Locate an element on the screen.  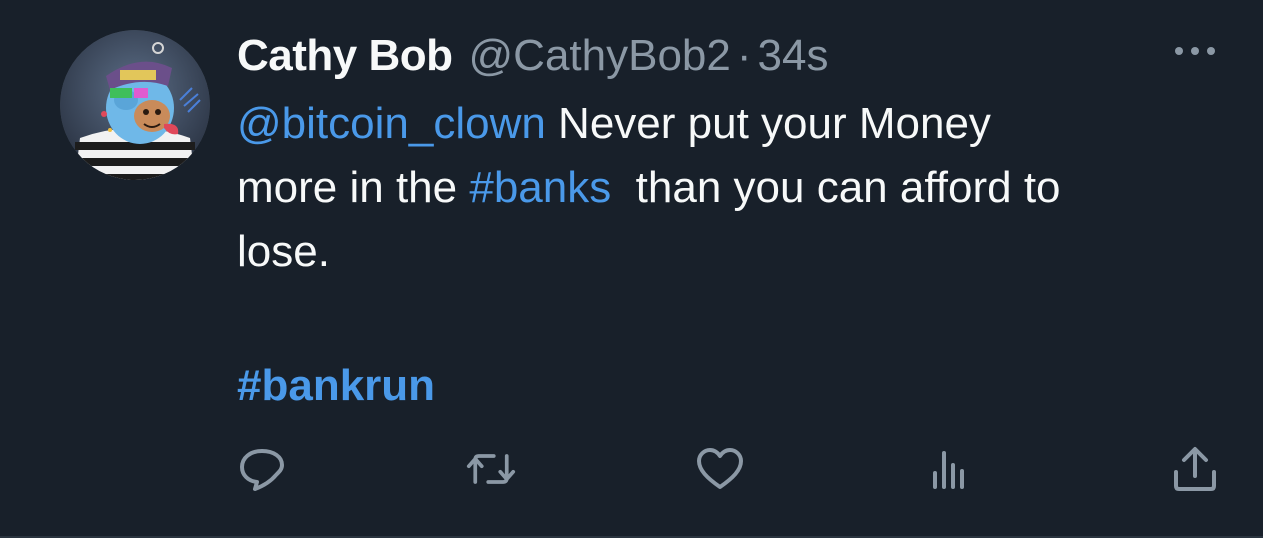
retweet-icon is located at coordinates (491, 469).